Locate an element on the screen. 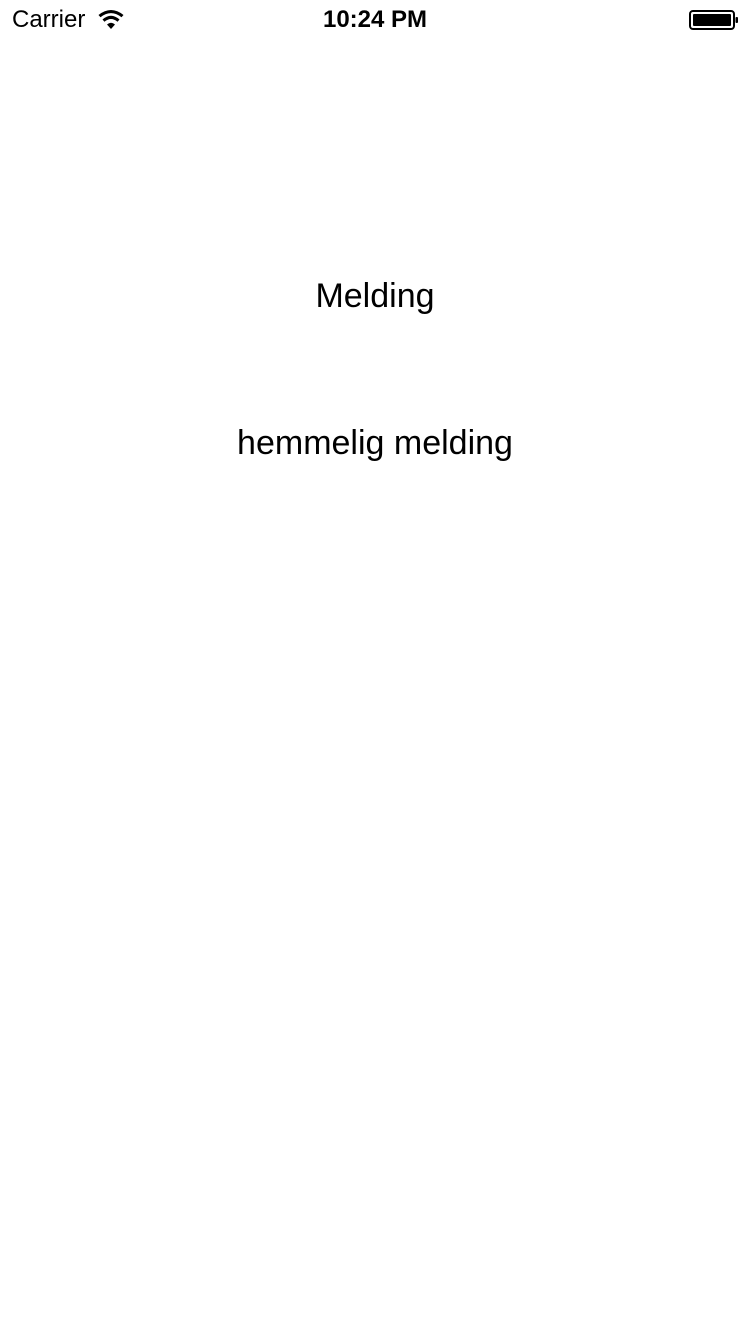 This screenshot has height=1334, width=750. status-time: 10:24 PM is located at coordinates (375, 19).